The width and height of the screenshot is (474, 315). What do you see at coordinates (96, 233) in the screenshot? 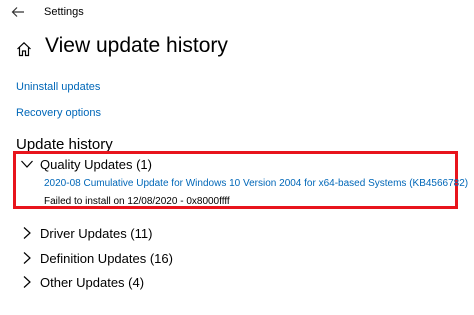
I see `driver-updates-label: Driver Updates (11)` at bounding box center [96, 233].